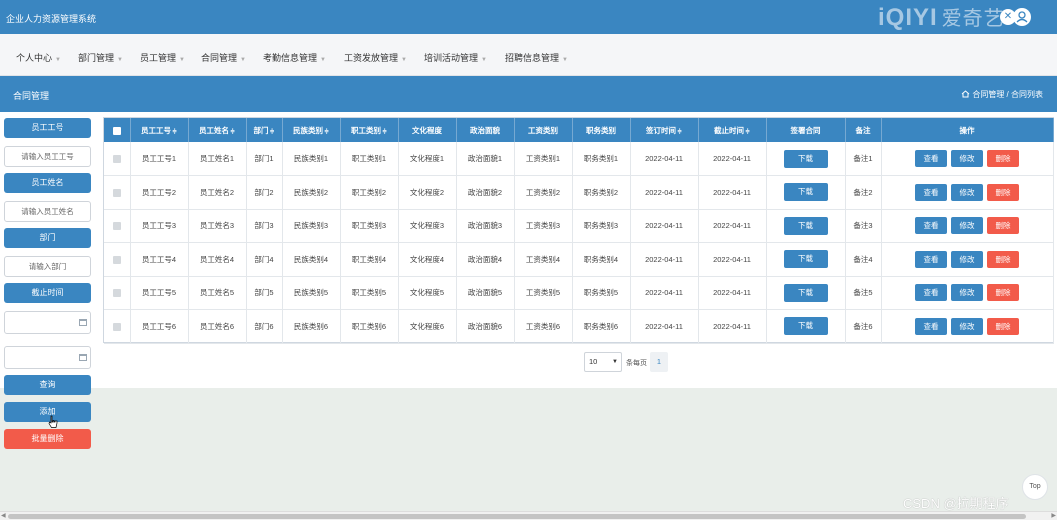 The image size is (1057, 520). Describe the element at coordinates (311, 130) in the screenshot. I see `col-ethnic: 民族类别≑` at that location.